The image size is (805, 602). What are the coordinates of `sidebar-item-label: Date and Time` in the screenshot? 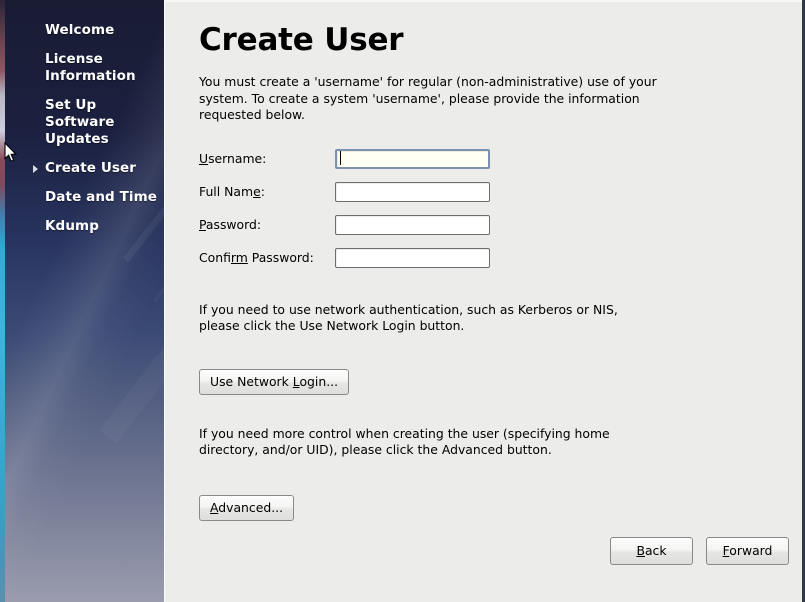 It's located at (101, 197).